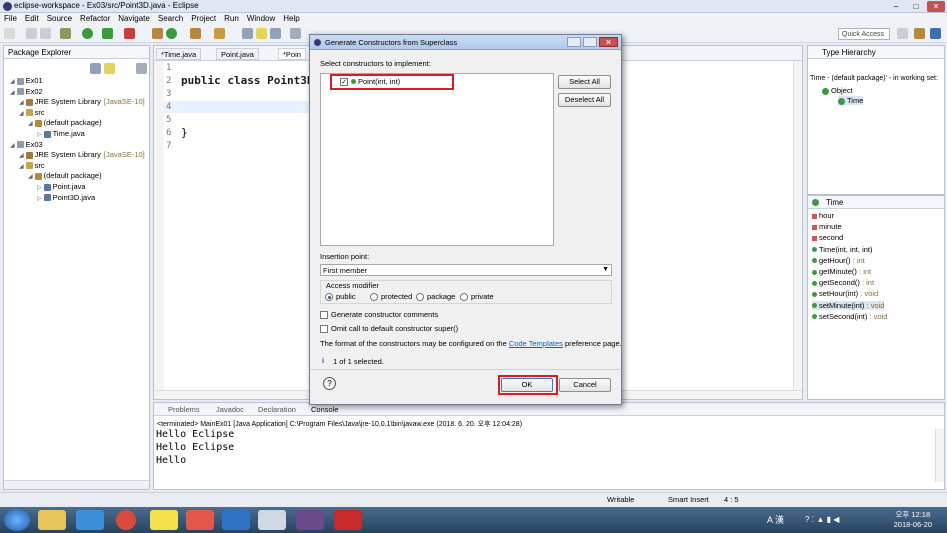 This screenshot has width=947, height=533. What do you see at coordinates (822, 519) in the screenshot?
I see `tray-icons: ? ⁚ ▲ ▮ ◀` at bounding box center [822, 519].